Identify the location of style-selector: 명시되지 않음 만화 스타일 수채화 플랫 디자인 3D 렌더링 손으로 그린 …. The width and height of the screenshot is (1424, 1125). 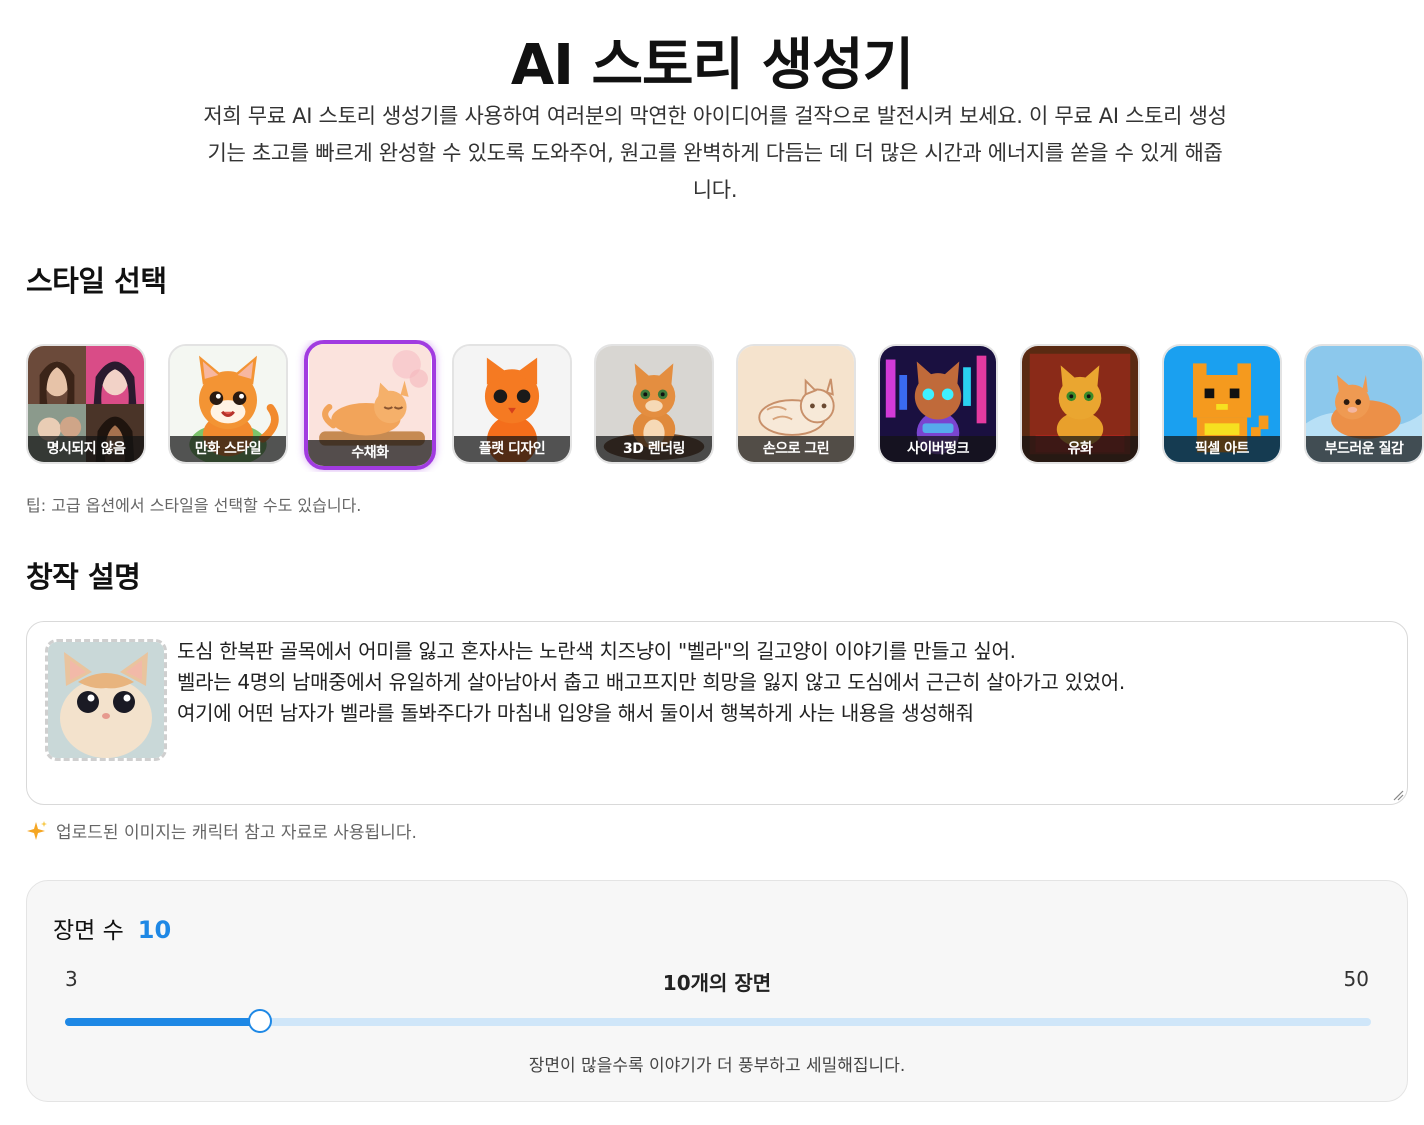
(725, 406).